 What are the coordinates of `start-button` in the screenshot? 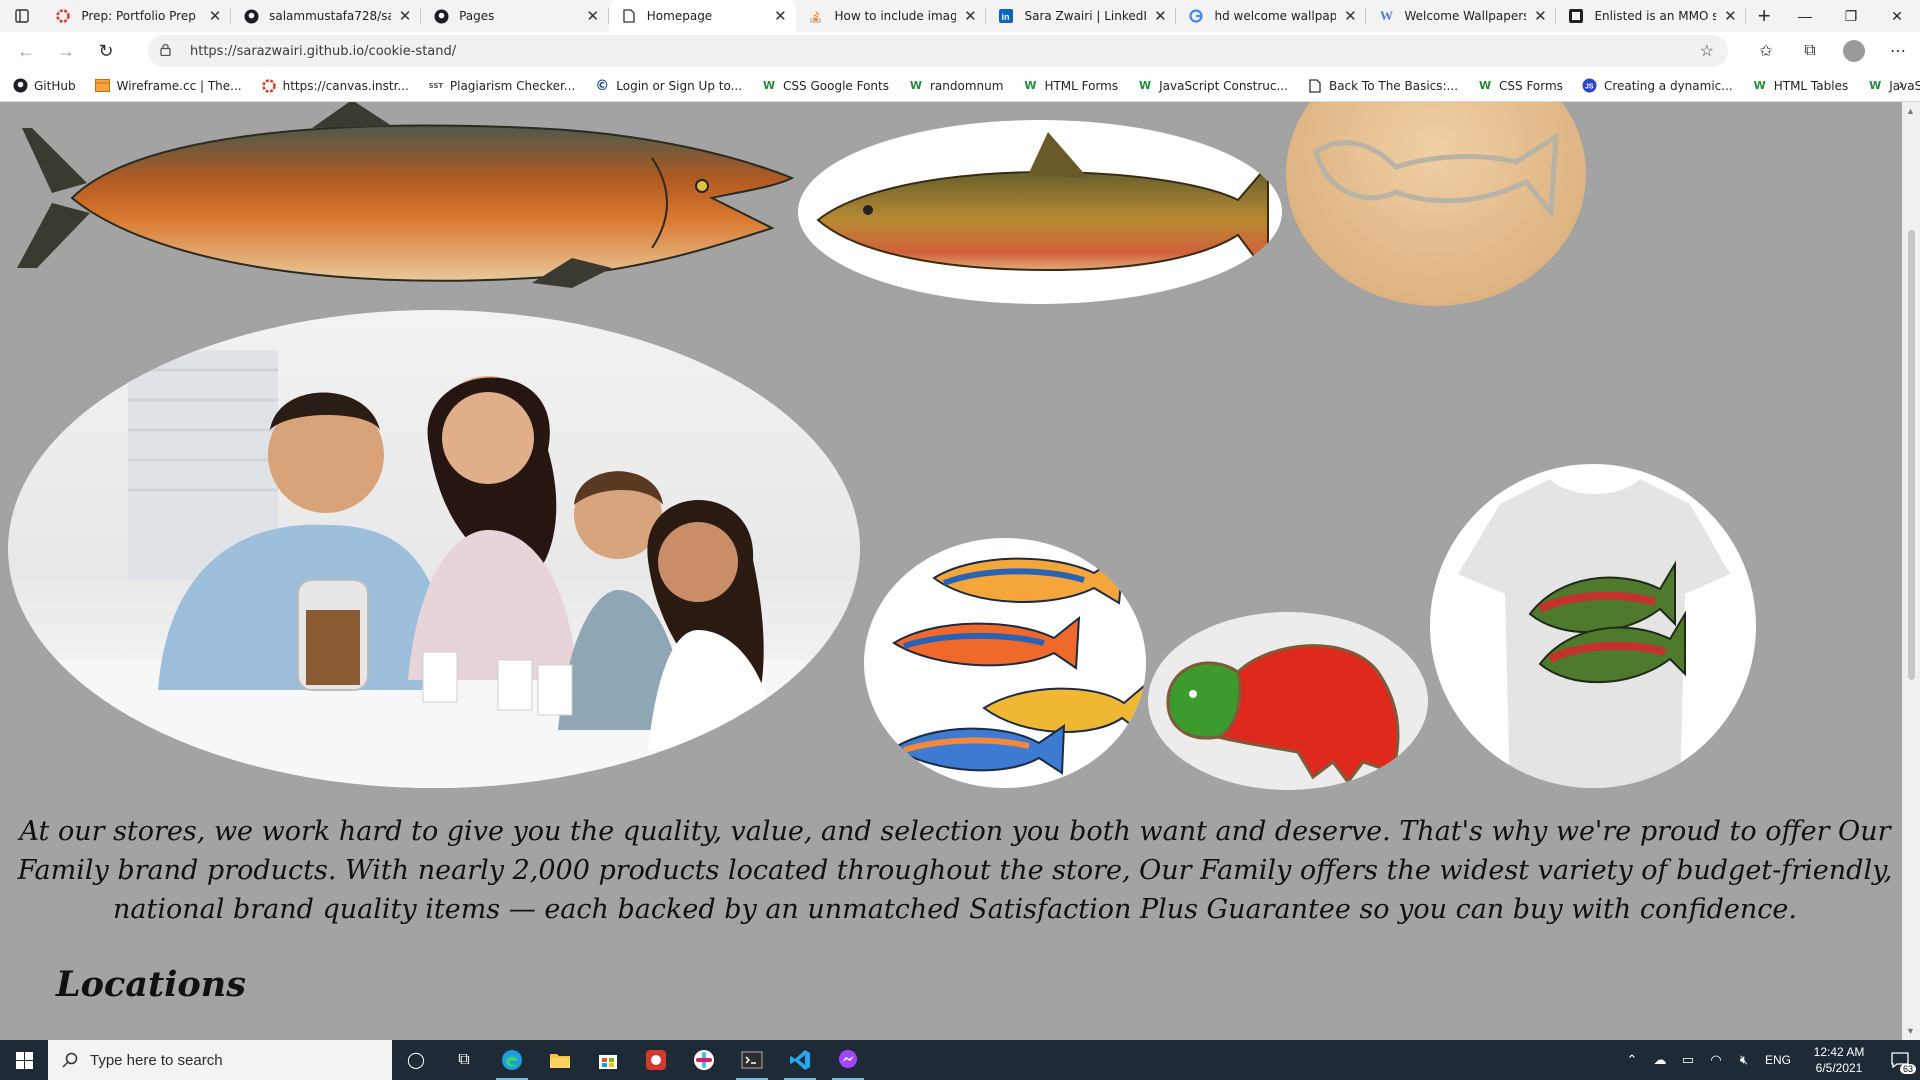 It's located at (24, 1060).